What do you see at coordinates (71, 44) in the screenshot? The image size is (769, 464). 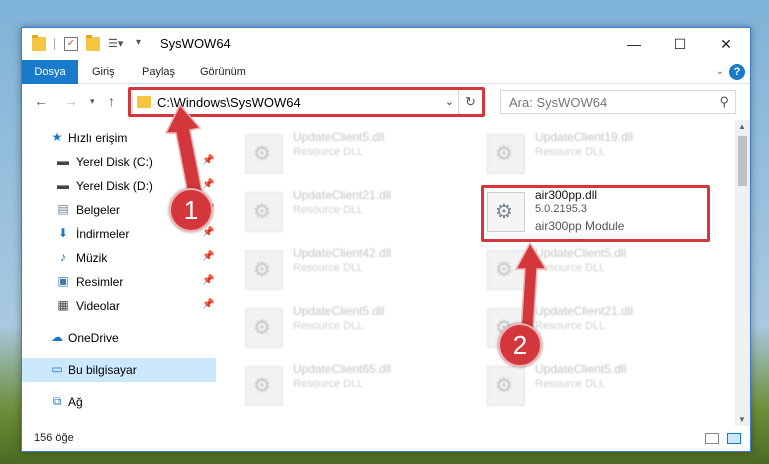 I see `properties-icon: ✓` at bounding box center [71, 44].